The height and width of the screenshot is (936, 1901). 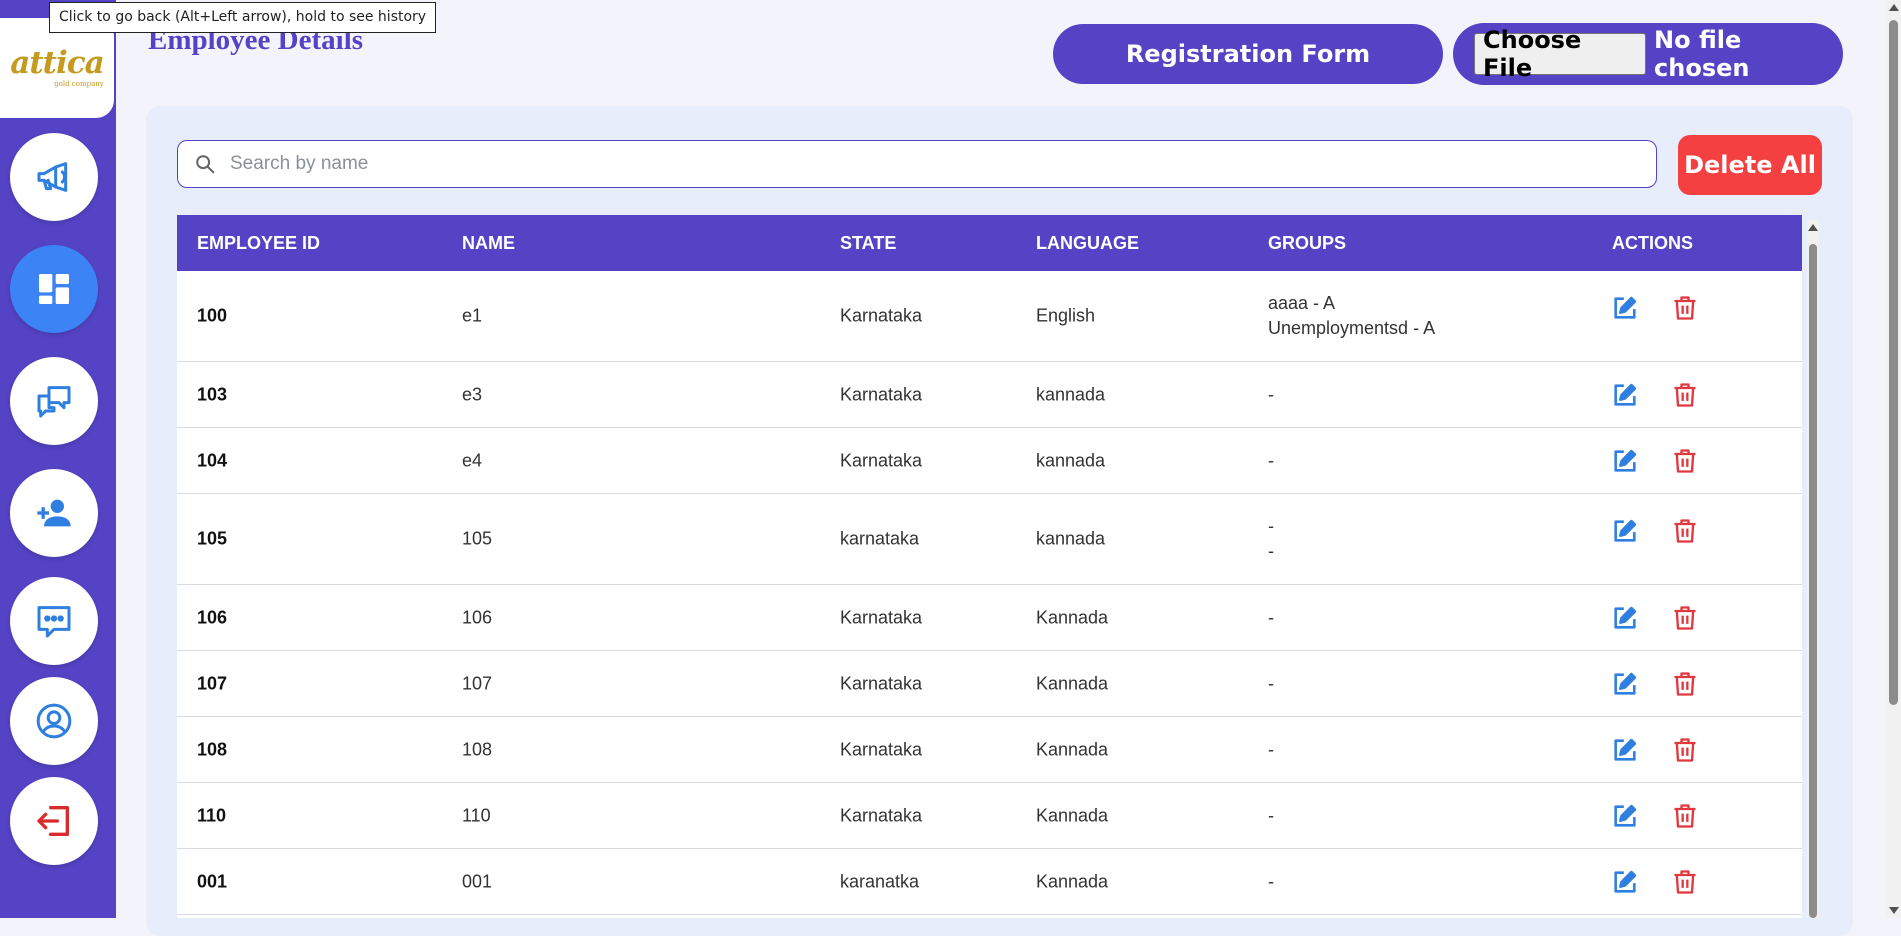 I want to click on employee-id-cell: 104, so click(x=212, y=460).